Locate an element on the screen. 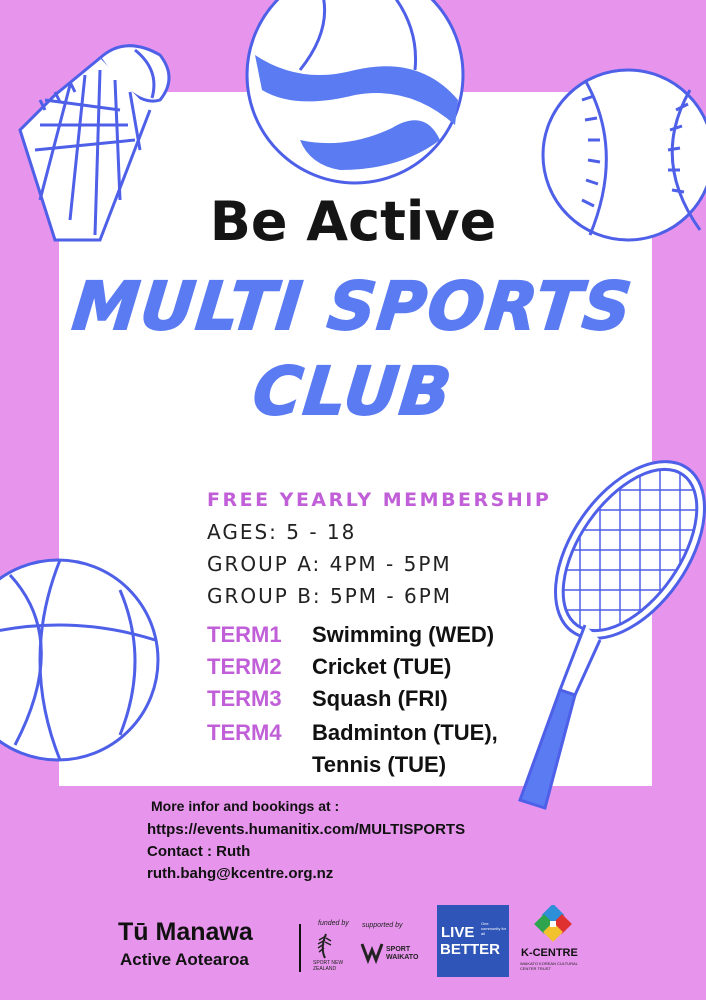  contact-email: ruth.bahg@kcentre.org.nz is located at coordinates (240, 873).